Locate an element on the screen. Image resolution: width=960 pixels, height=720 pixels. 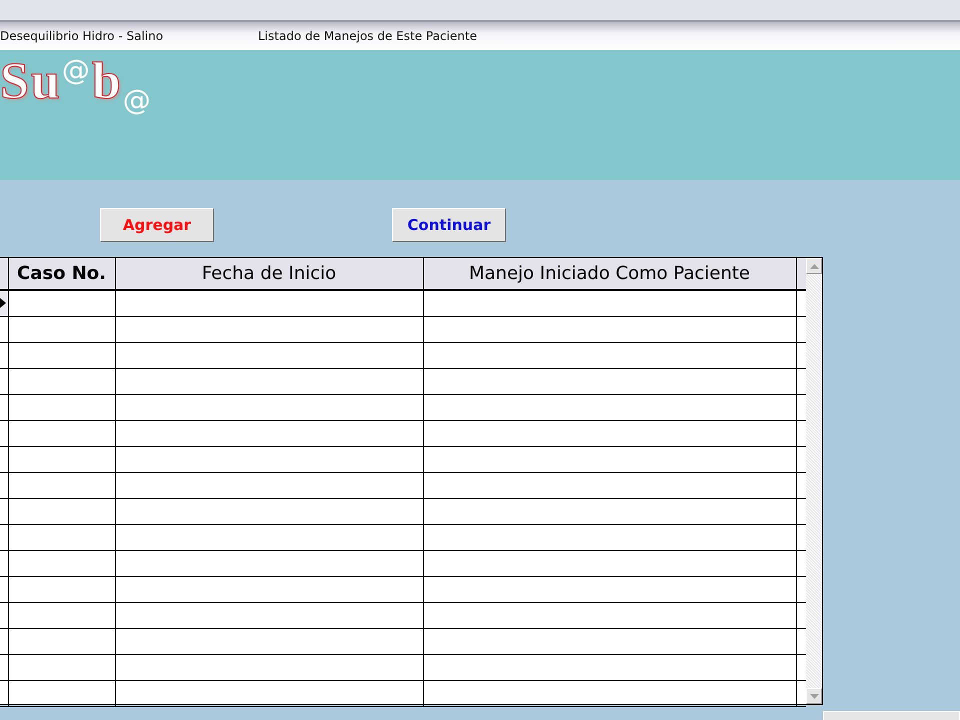
tab: Listado de Manejos de Este Paciente is located at coordinates (367, 36).